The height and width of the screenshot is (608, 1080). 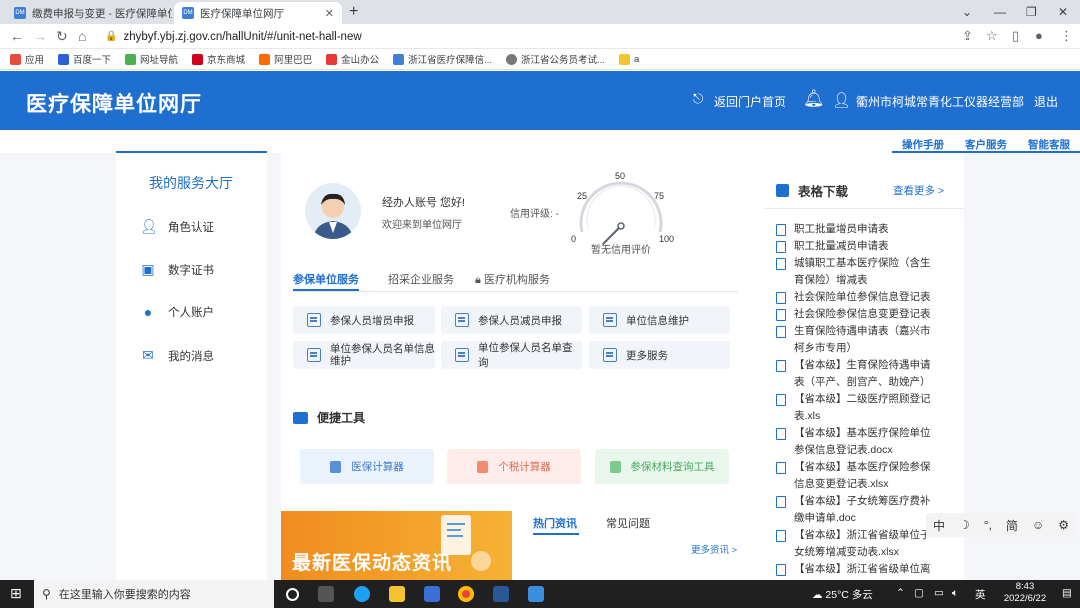 I want to click on service-unit-info: 单位信息维护, so click(x=659, y=320).